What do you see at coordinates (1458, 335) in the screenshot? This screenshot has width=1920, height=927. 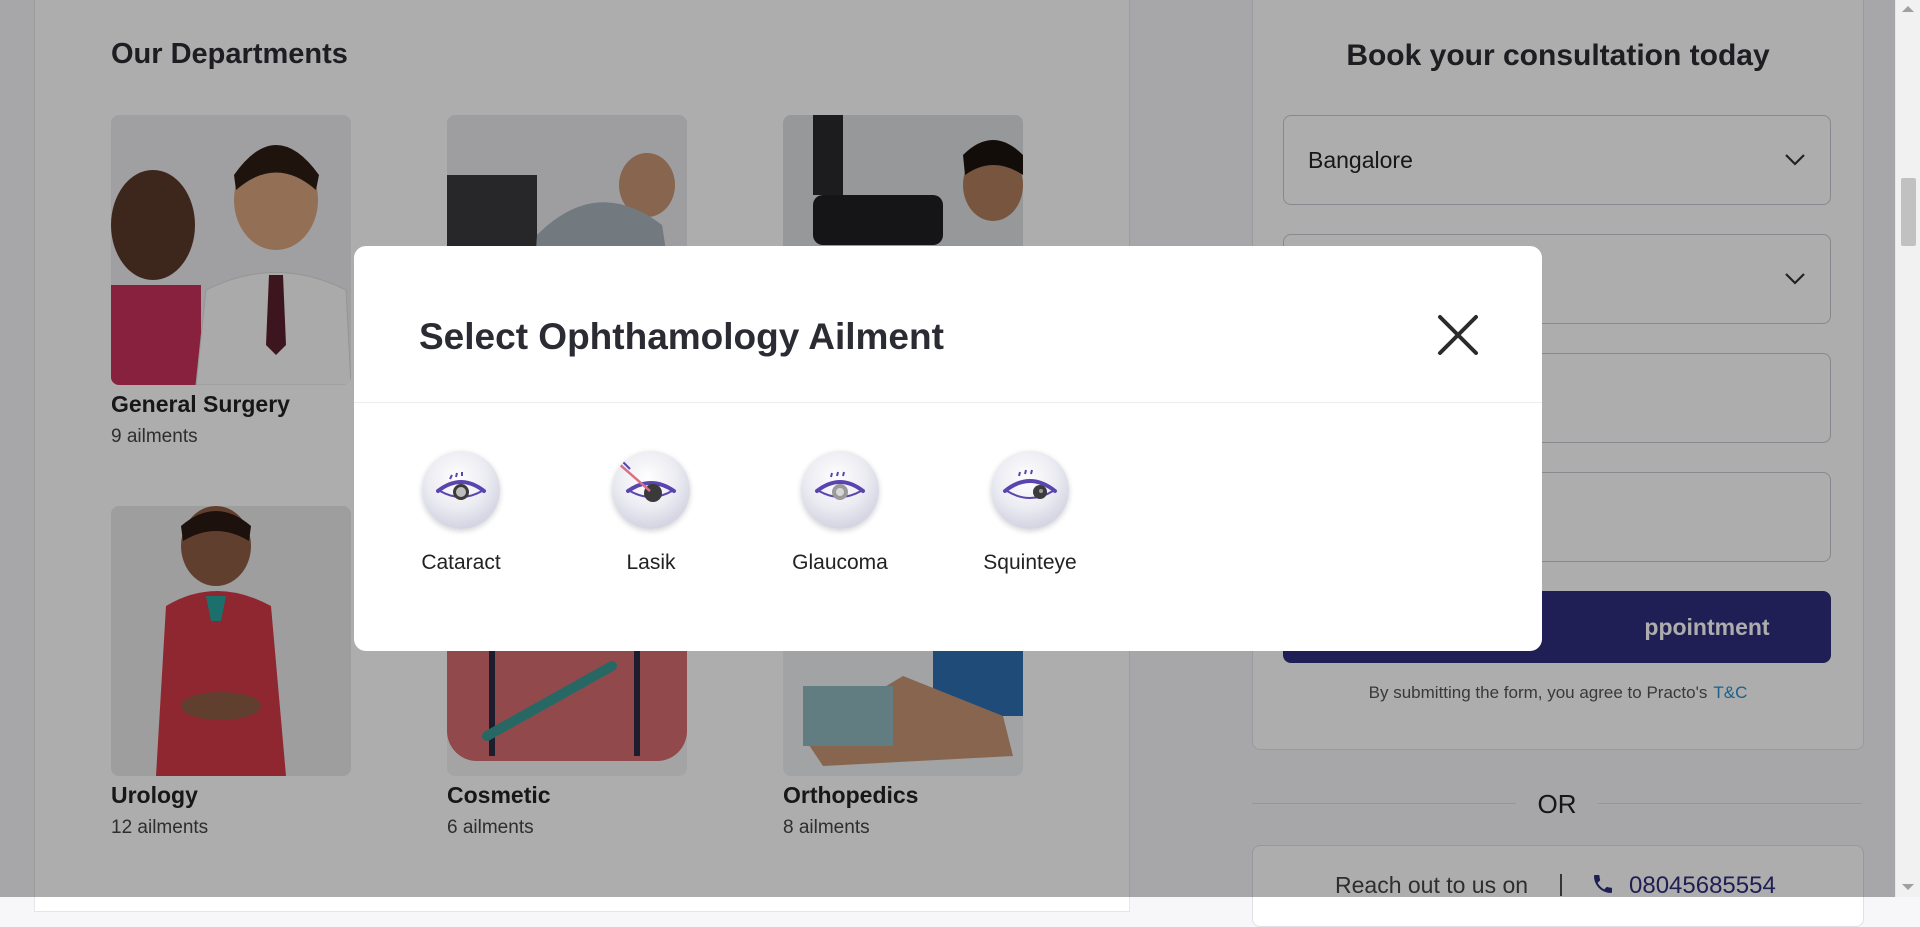 I see `close-icon` at bounding box center [1458, 335].